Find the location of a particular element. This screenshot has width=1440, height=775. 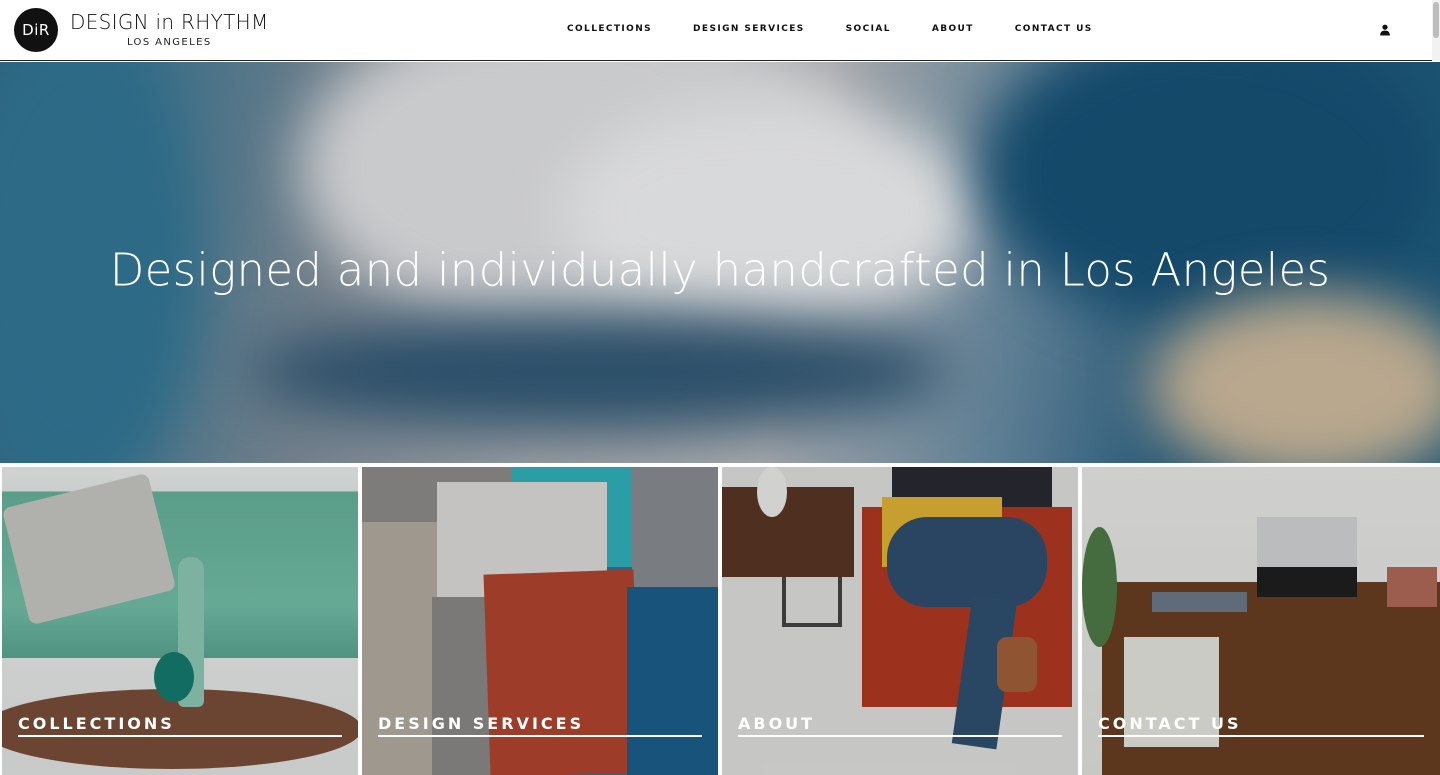

scrollbar-thumb is located at coordinates (1436, 20).